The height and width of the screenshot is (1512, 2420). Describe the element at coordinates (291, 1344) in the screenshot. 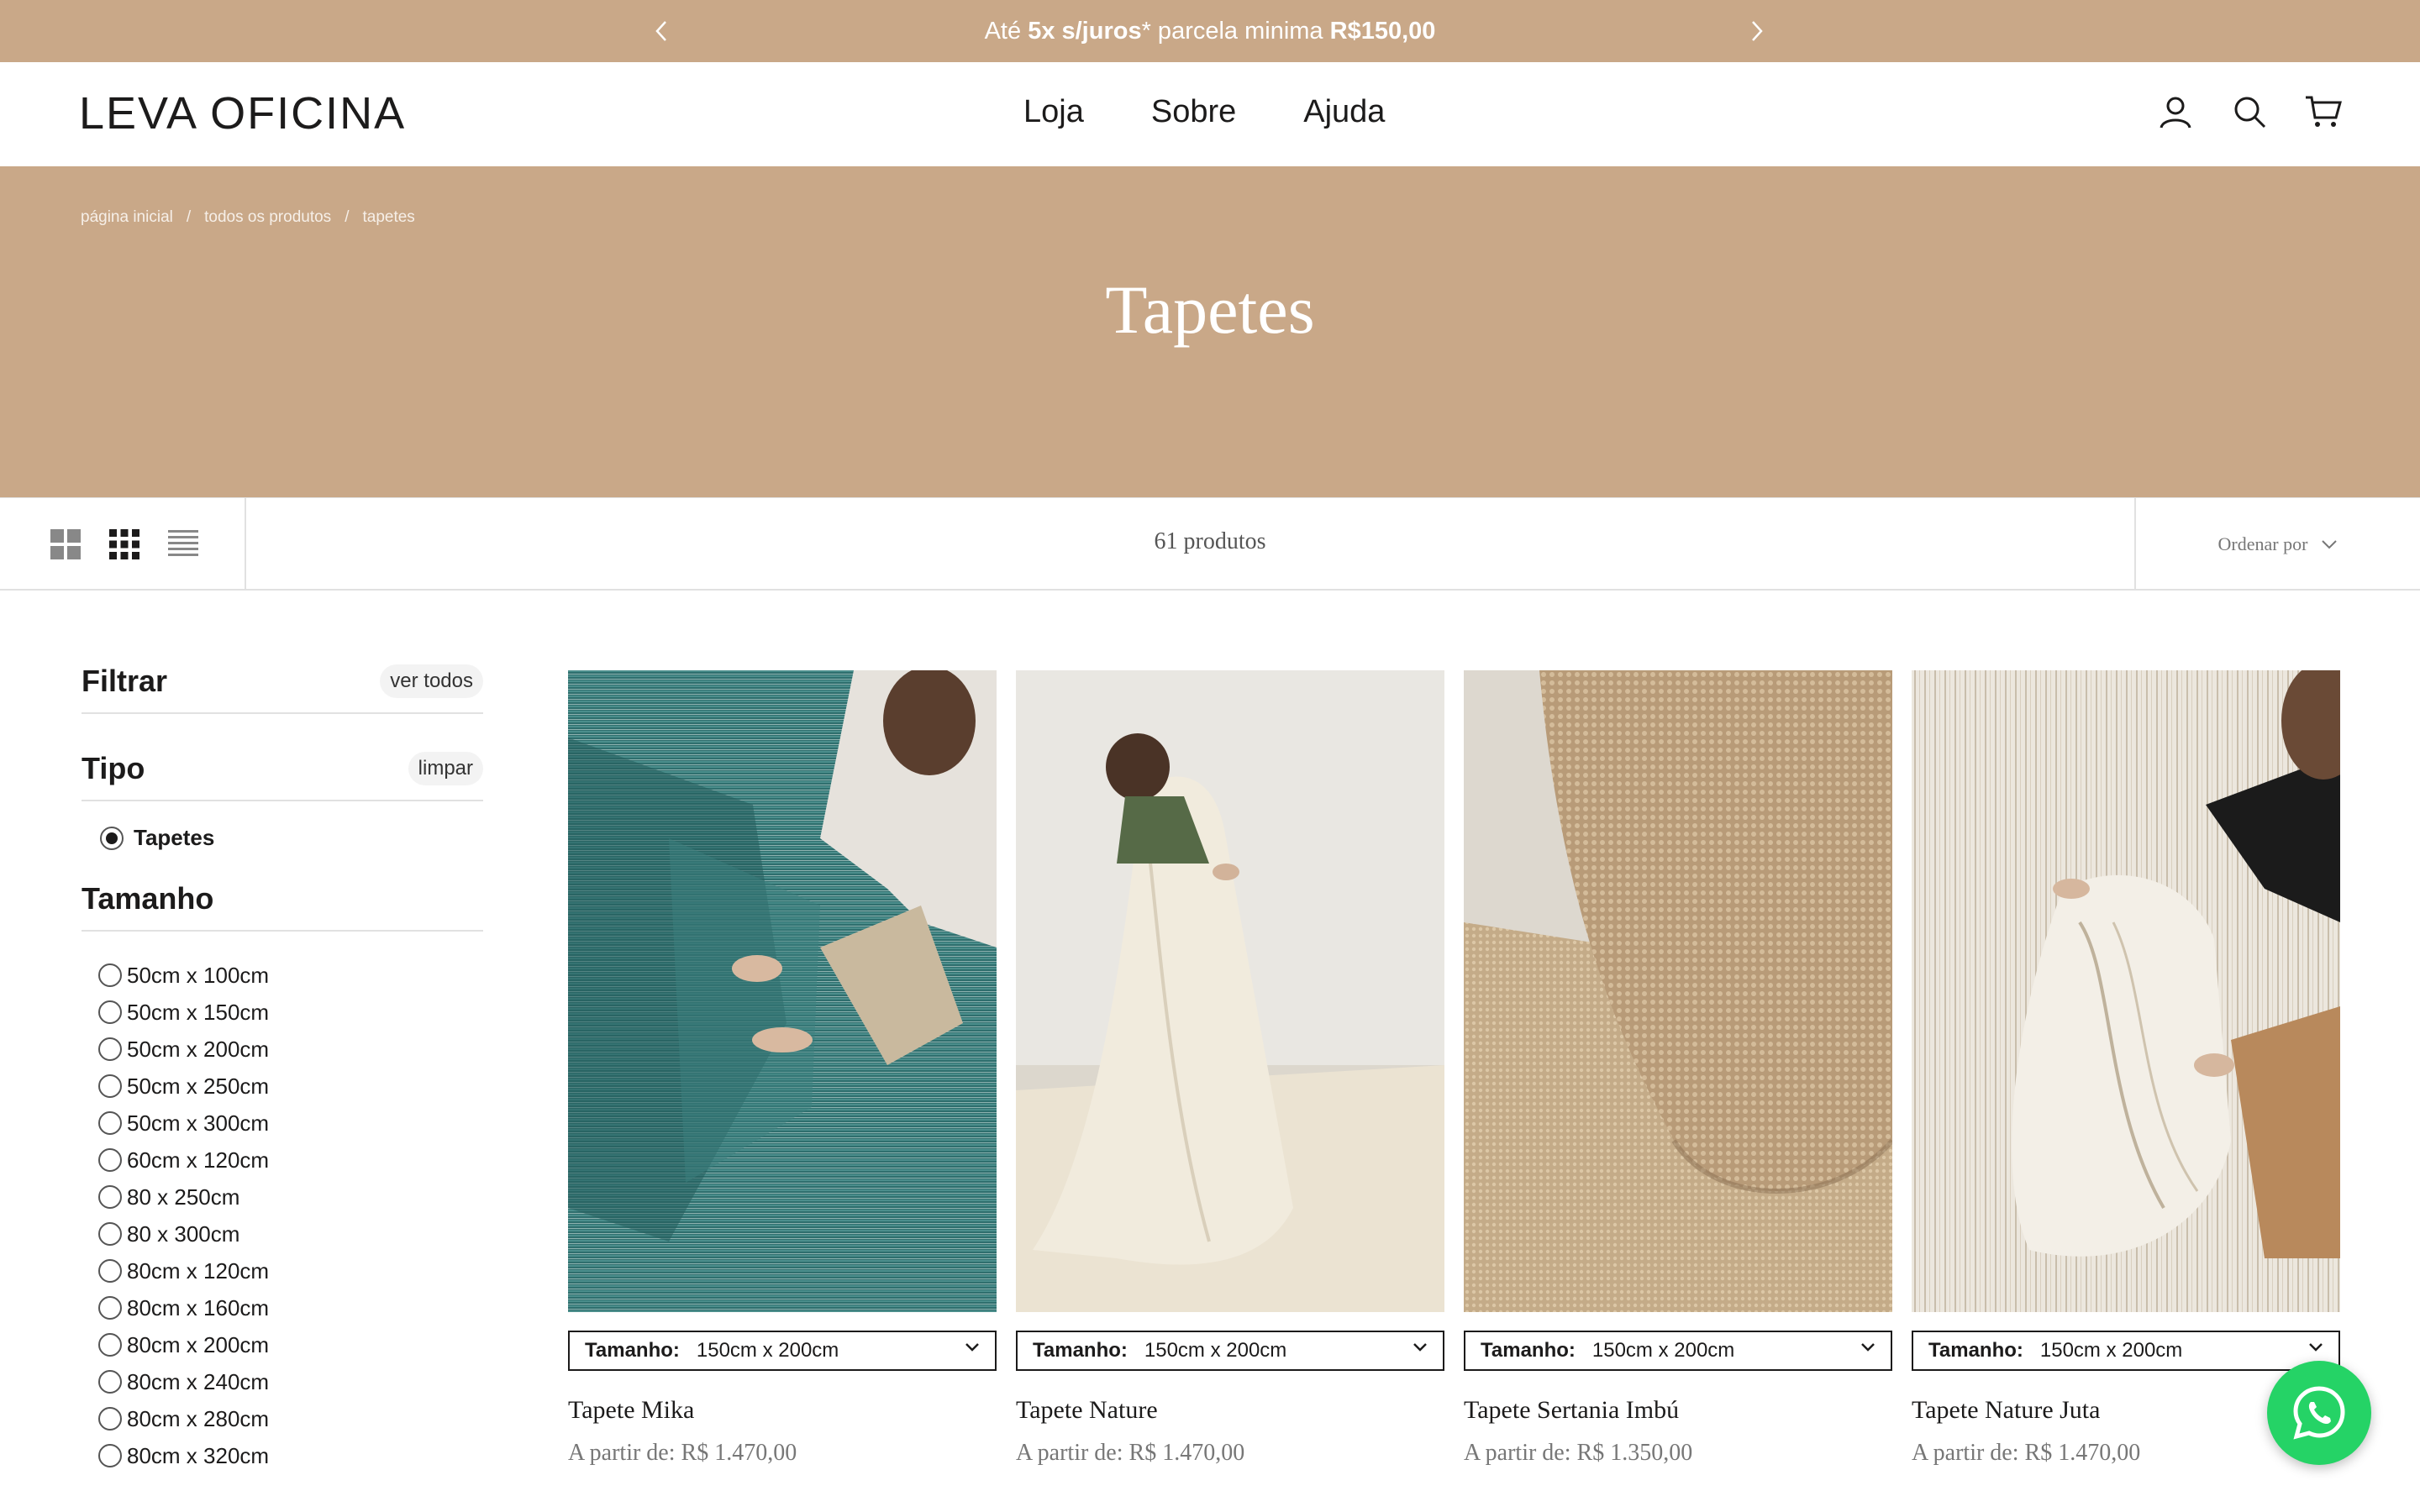

I see `size-option: 80cm x 200cm` at that location.